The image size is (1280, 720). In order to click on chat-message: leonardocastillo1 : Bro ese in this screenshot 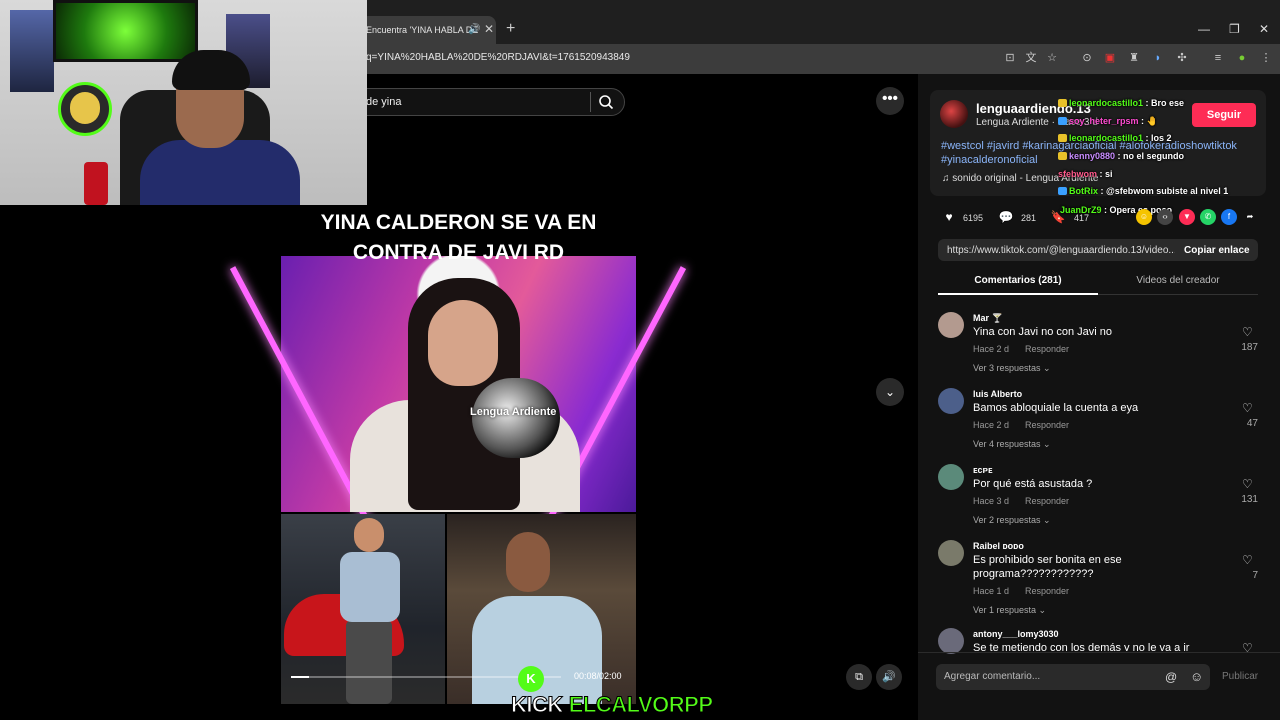, I will do `click(1121, 103)`.